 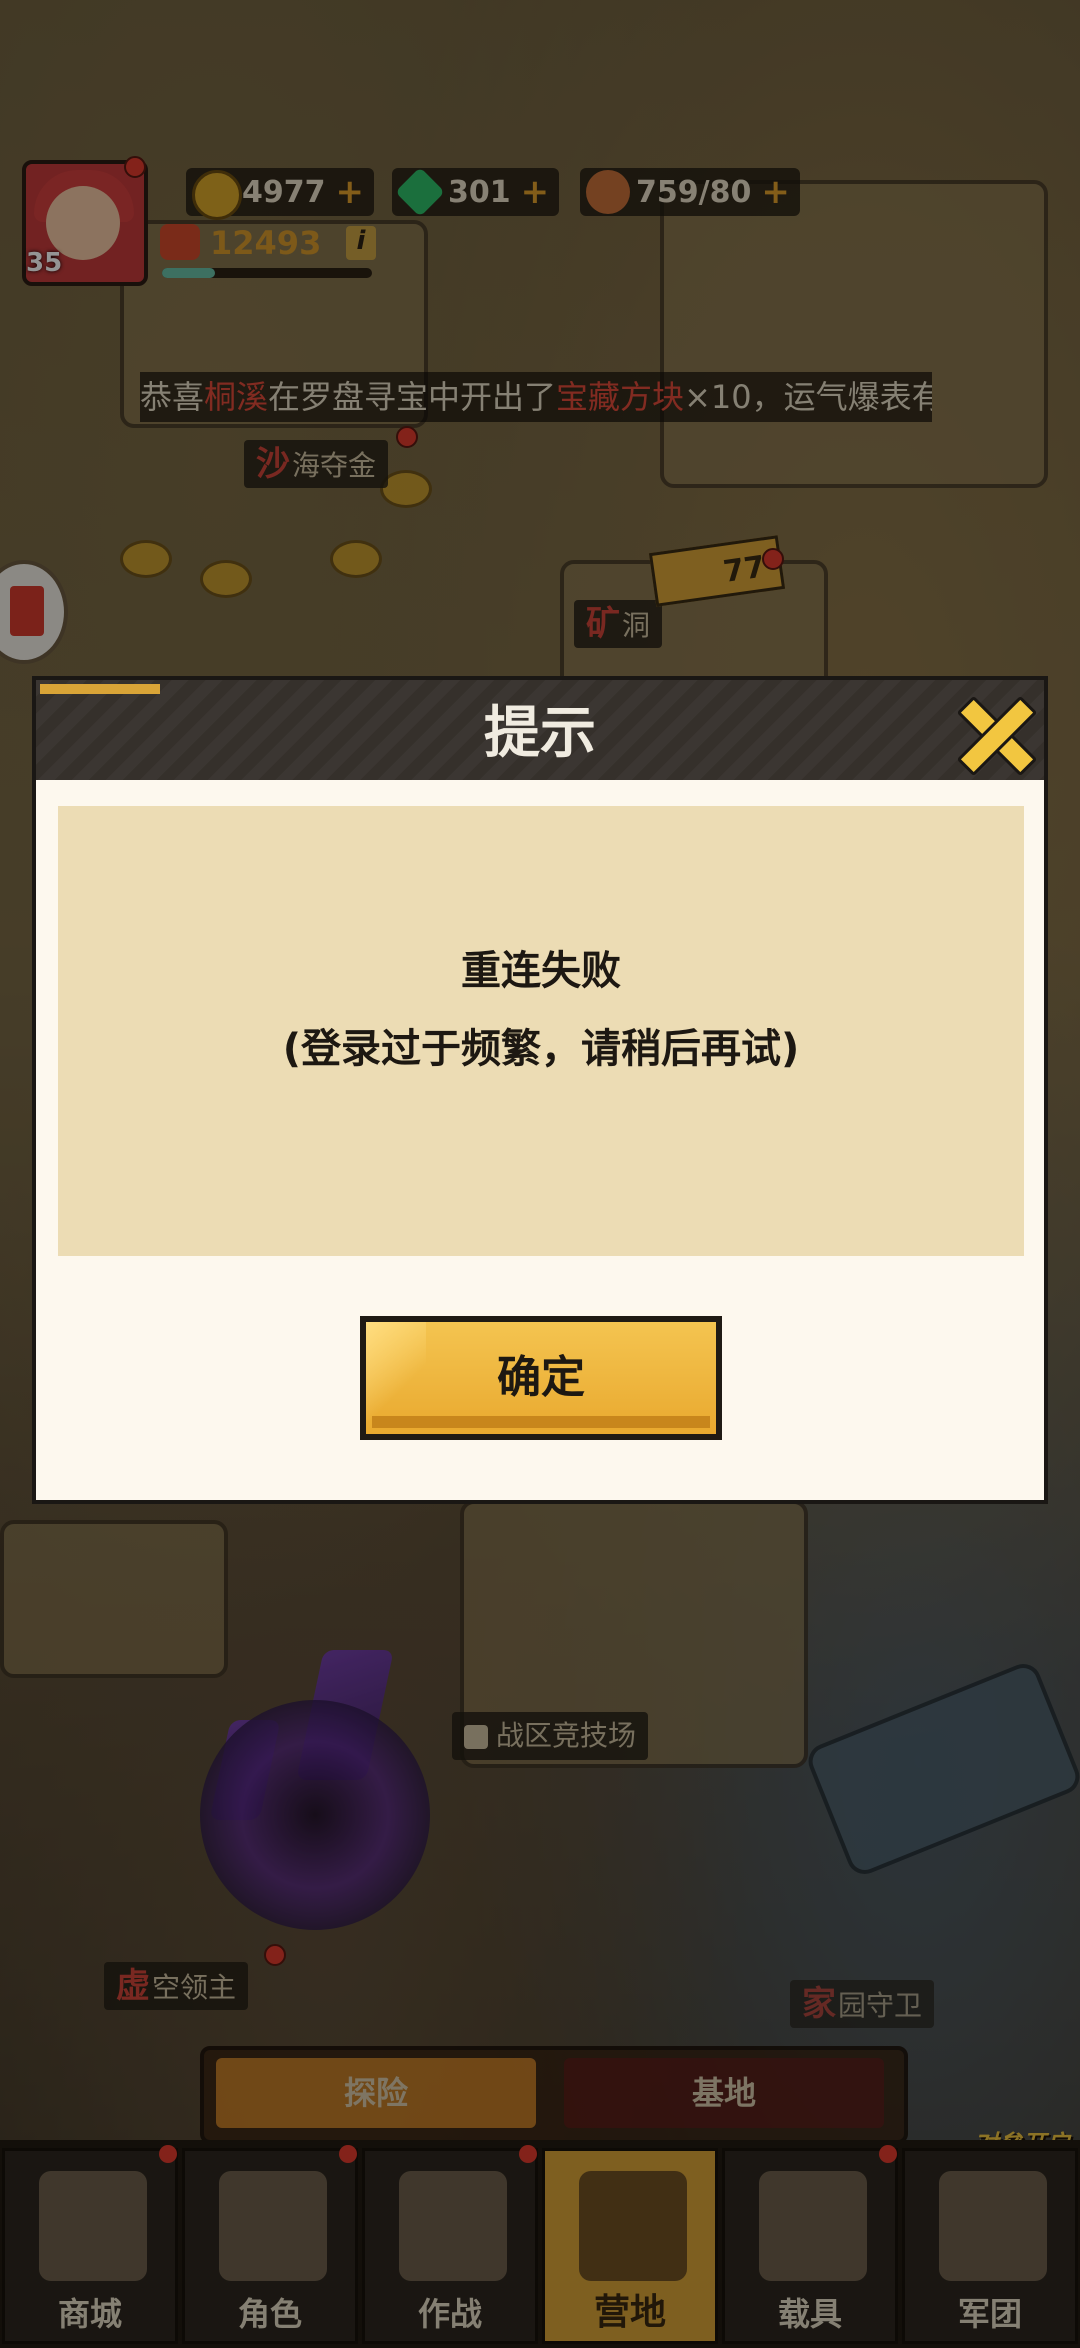 I want to click on dialog-header: 提示, so click(x=540, y=730).